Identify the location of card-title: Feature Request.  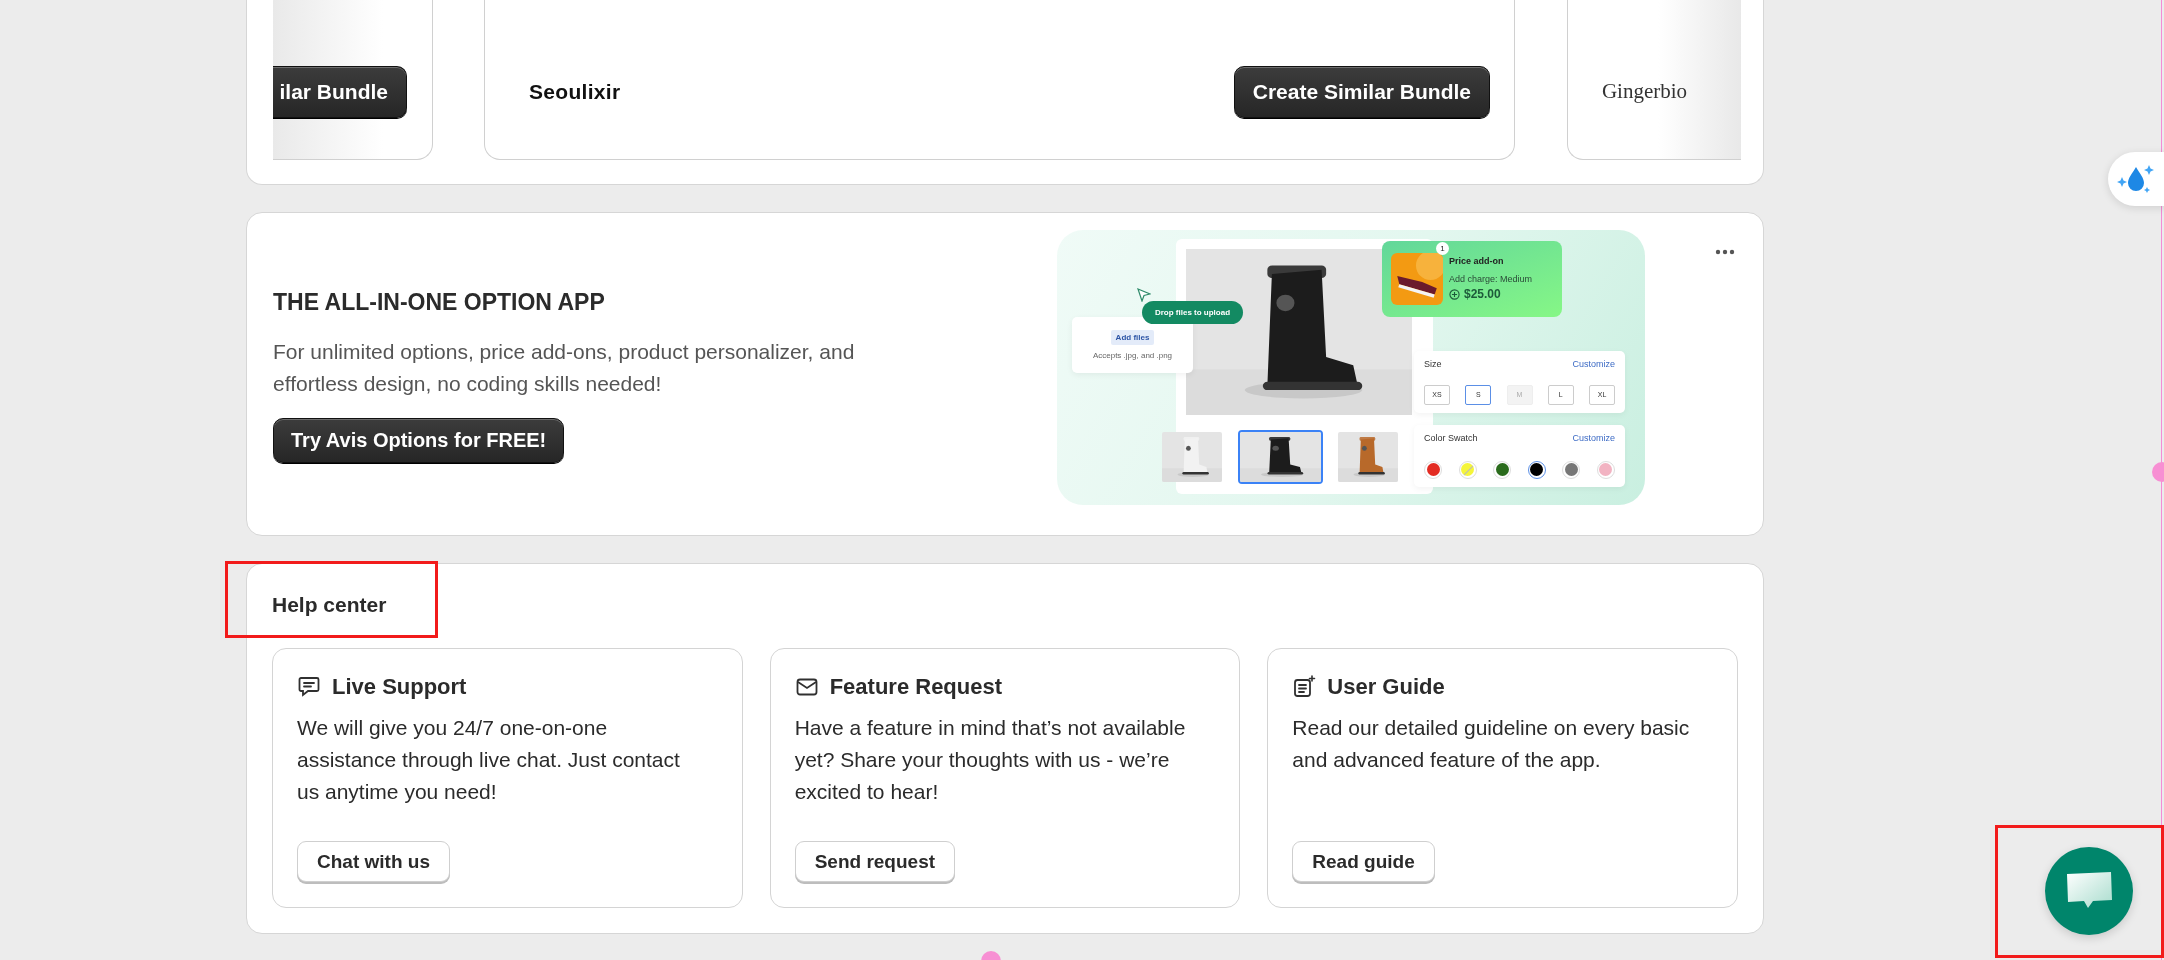
(916, 687).